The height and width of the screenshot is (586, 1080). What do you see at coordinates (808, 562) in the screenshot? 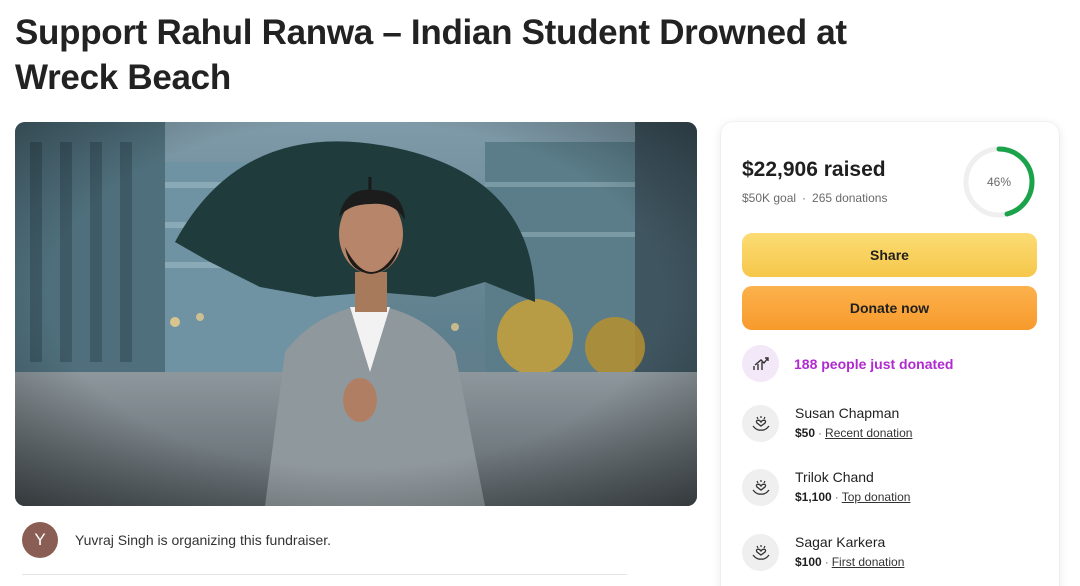
I see `donor-amount: $100` at bounding box center [808, 562].